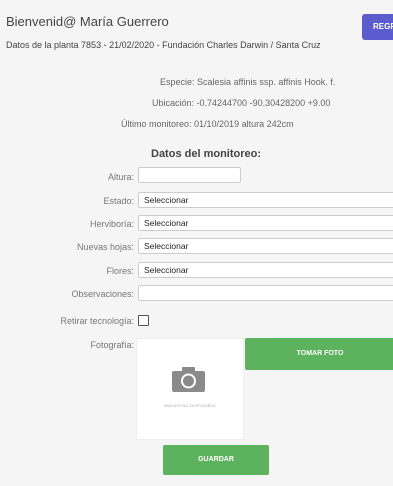 Image resolution: width=393 pixels, height=486 pixels. Describe the element at coordinates (265, 270) in the screenshot. I see `flowers-select: Seleccionar` at that location.